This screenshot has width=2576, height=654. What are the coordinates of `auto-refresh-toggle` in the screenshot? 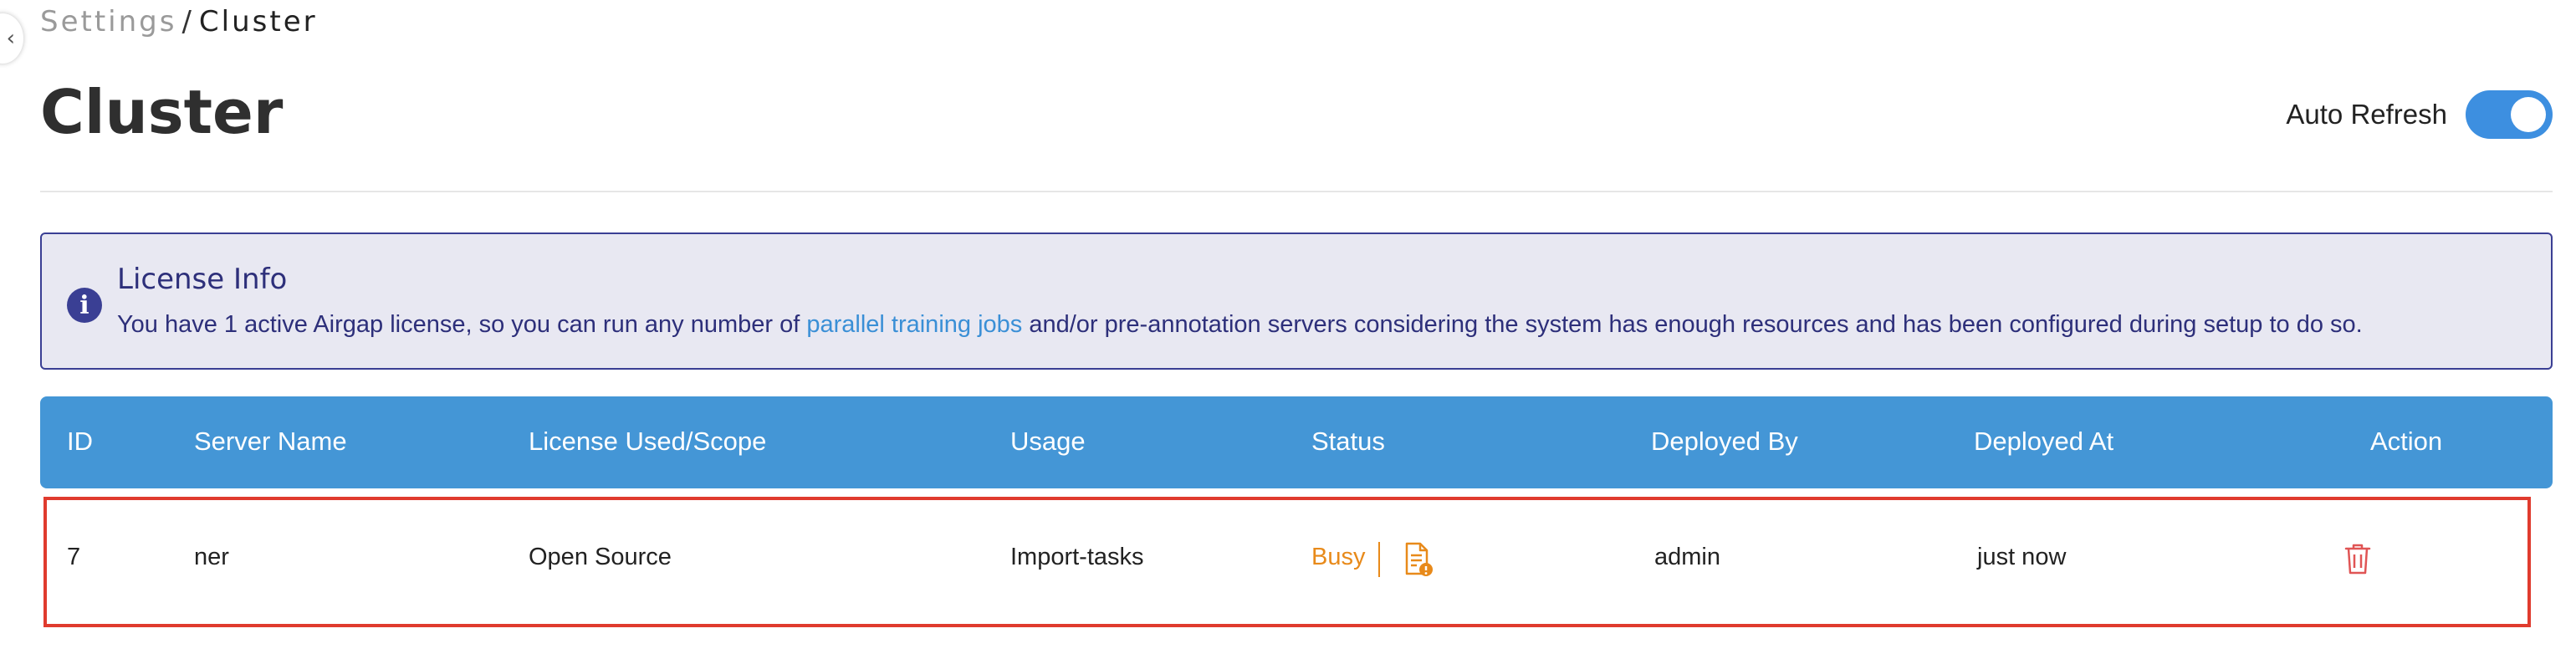 It's located at (2509, 114).